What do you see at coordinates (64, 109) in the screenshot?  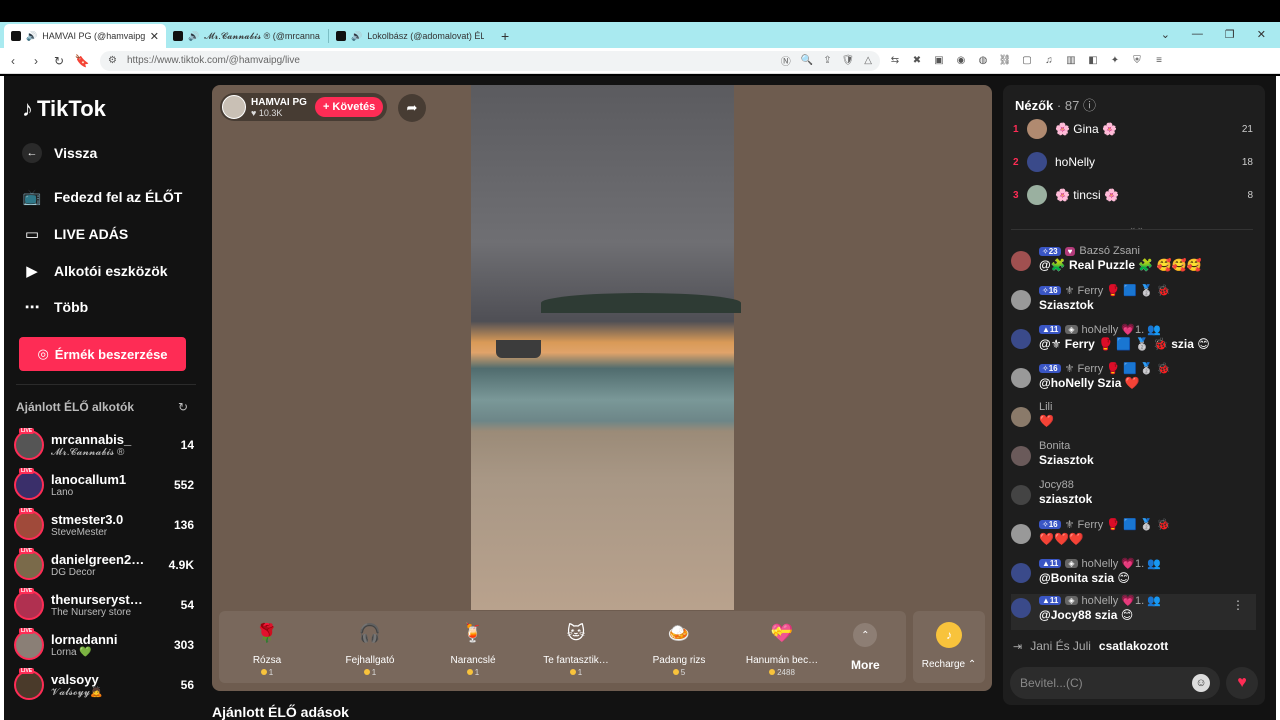 I see `tiktok-logo: ♪ TikTok` at bounding box center [64, 109].